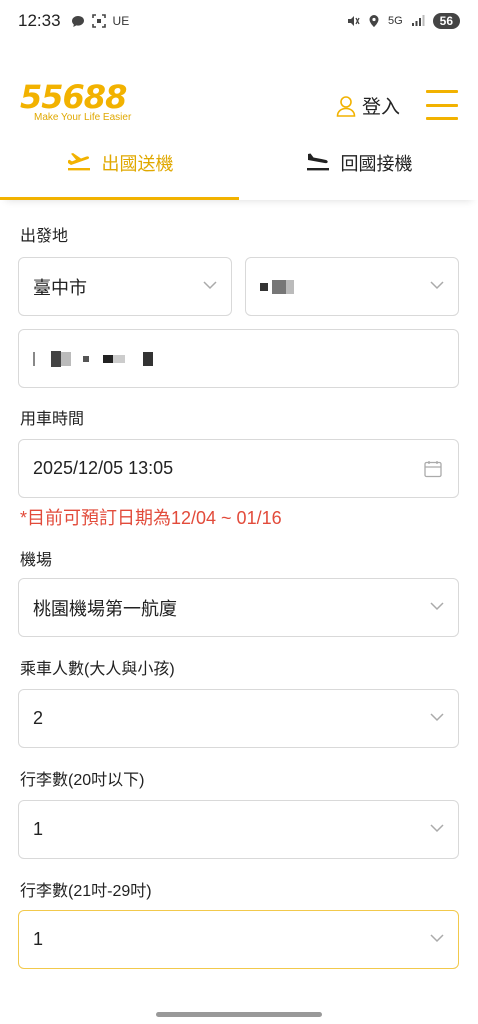 This screenshot has height=1024, width=478. What do you see at coordinates (86, 891) in the screenshot?
I see `luggage-large-label: 行李數(21吋-29吋)` at bounding box center [86, 891].